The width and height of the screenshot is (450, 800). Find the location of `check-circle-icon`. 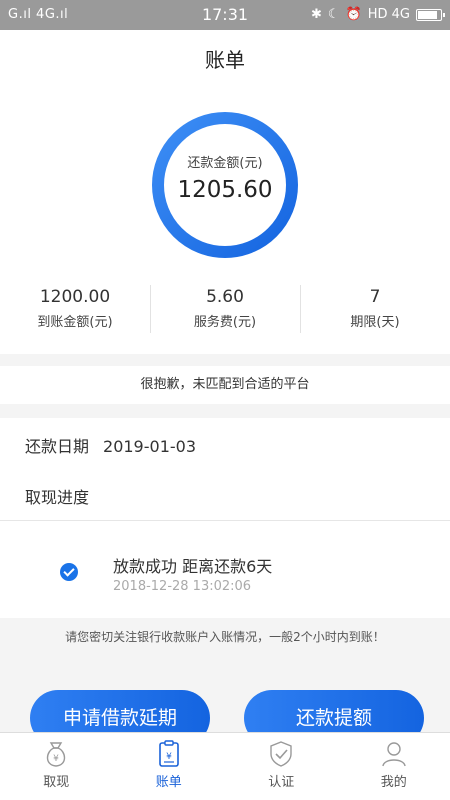

check-circle-icon is located at coordinates (69, 572).